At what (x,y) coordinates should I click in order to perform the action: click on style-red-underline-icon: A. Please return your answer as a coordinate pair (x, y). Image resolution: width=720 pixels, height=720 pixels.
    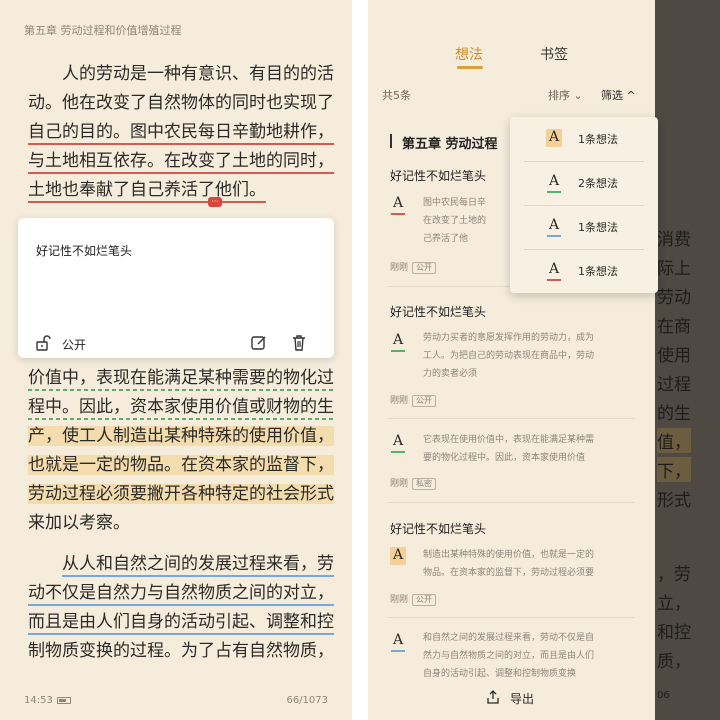
    Looking at the image, I should click on (554, 271).